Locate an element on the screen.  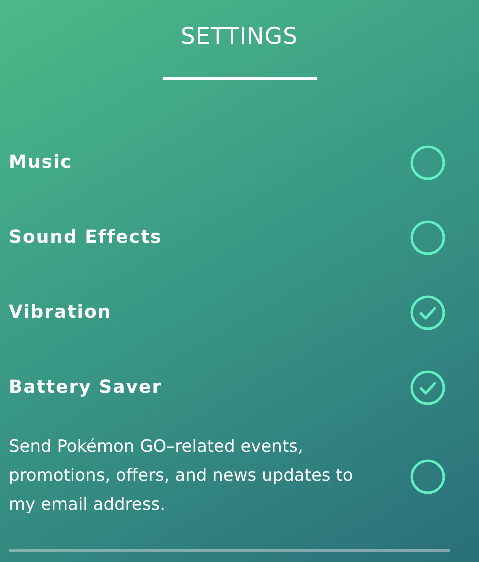
setting-label: Battery Saver is located at coordinates (85, 387).